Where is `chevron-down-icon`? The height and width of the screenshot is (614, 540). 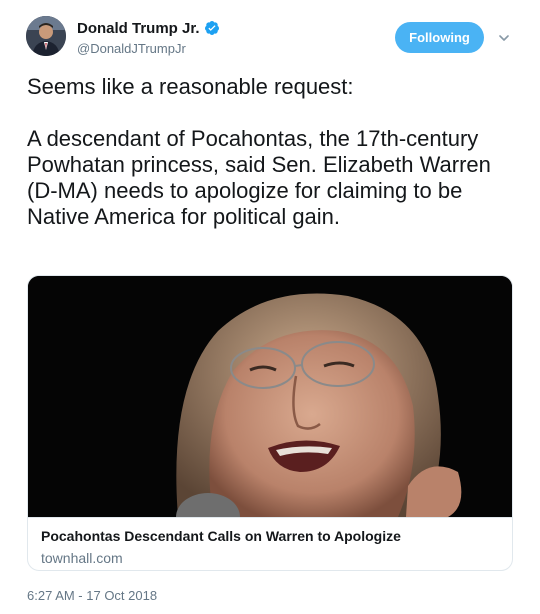
chevron-down-icon is located at coordinates (504, 38).